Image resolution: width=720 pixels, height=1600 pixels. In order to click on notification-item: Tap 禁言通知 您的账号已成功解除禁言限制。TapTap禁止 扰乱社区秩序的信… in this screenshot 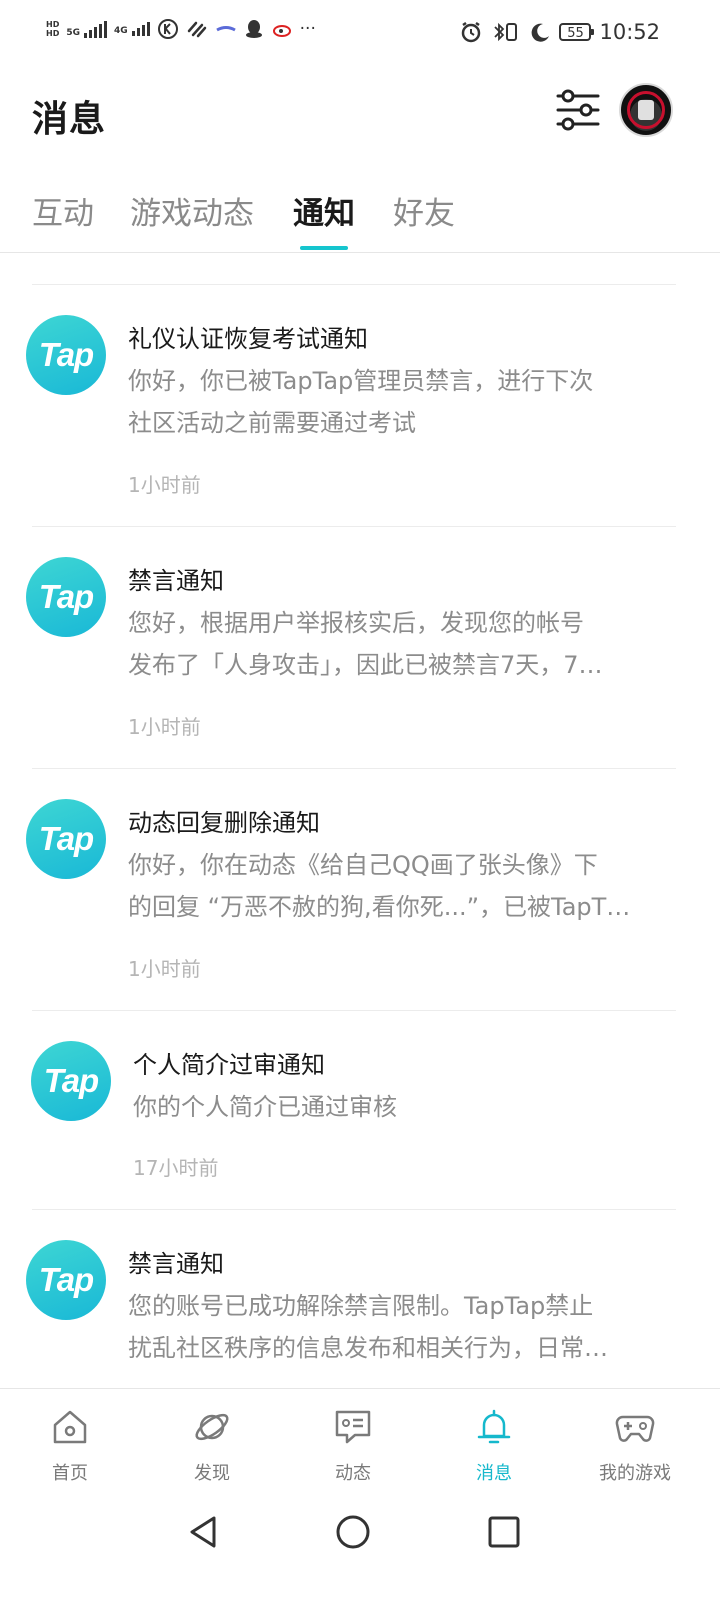, I will do `click(360, 1299)`.